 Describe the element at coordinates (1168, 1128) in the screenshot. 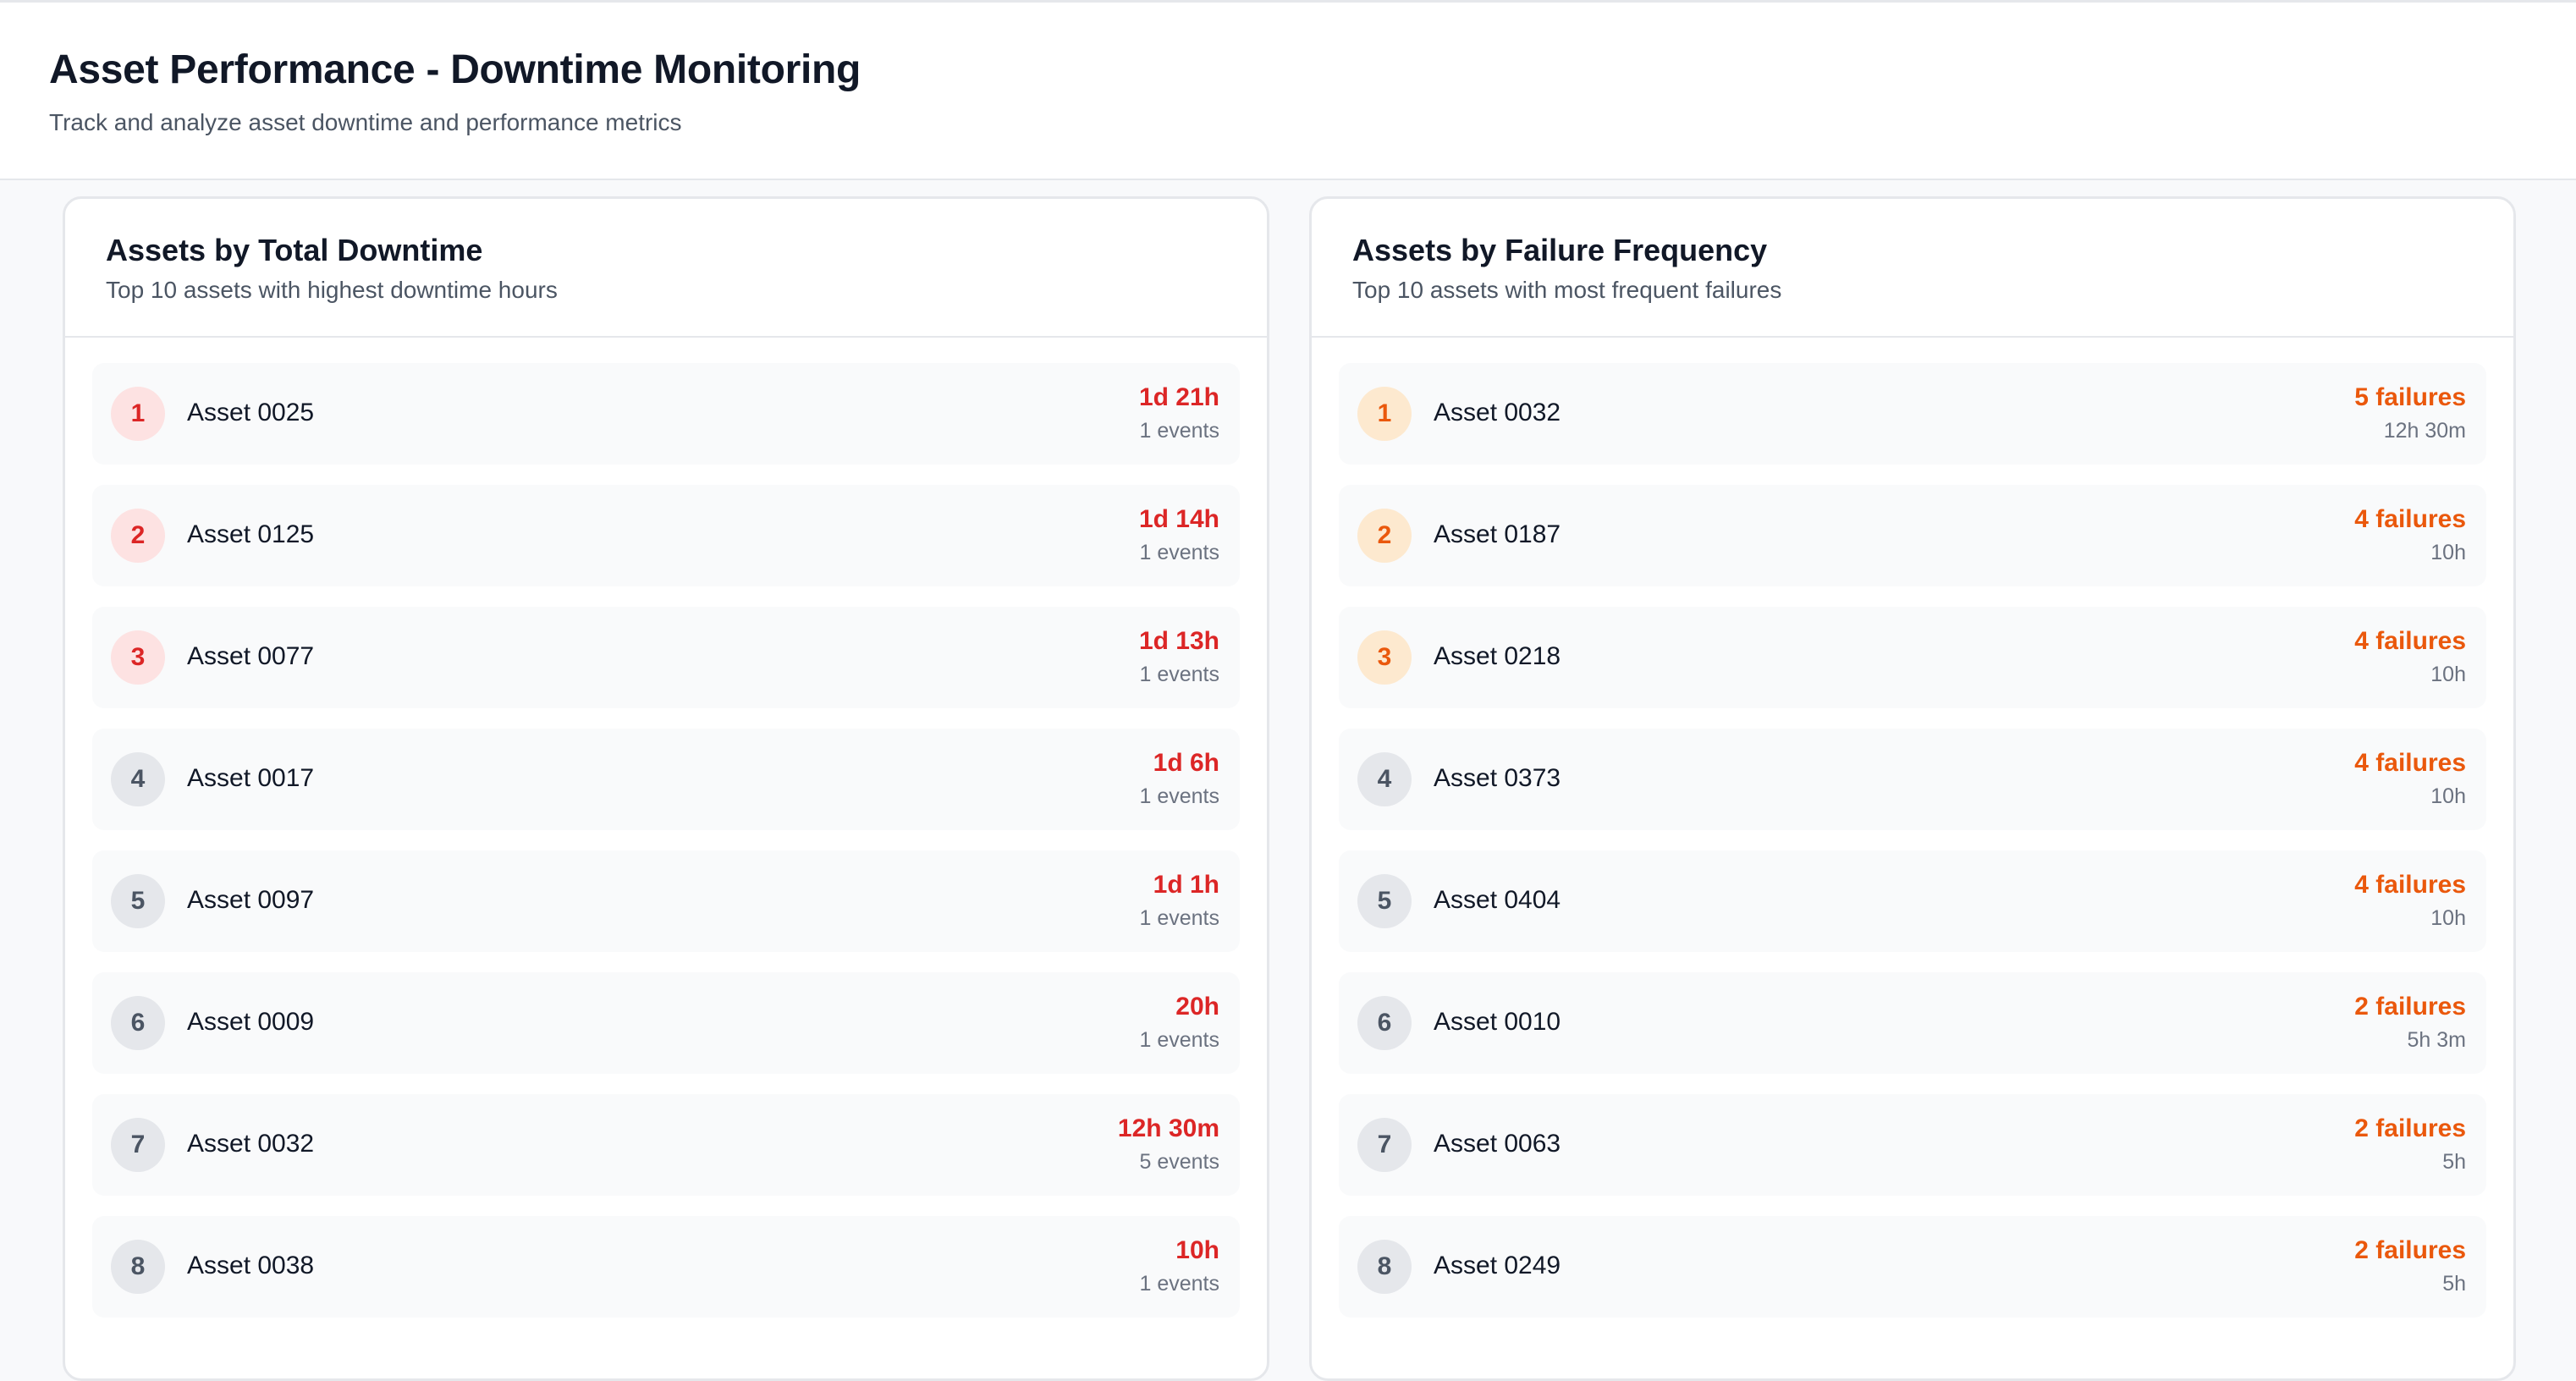

I see `downtime-value: 12h 30m` at that location.